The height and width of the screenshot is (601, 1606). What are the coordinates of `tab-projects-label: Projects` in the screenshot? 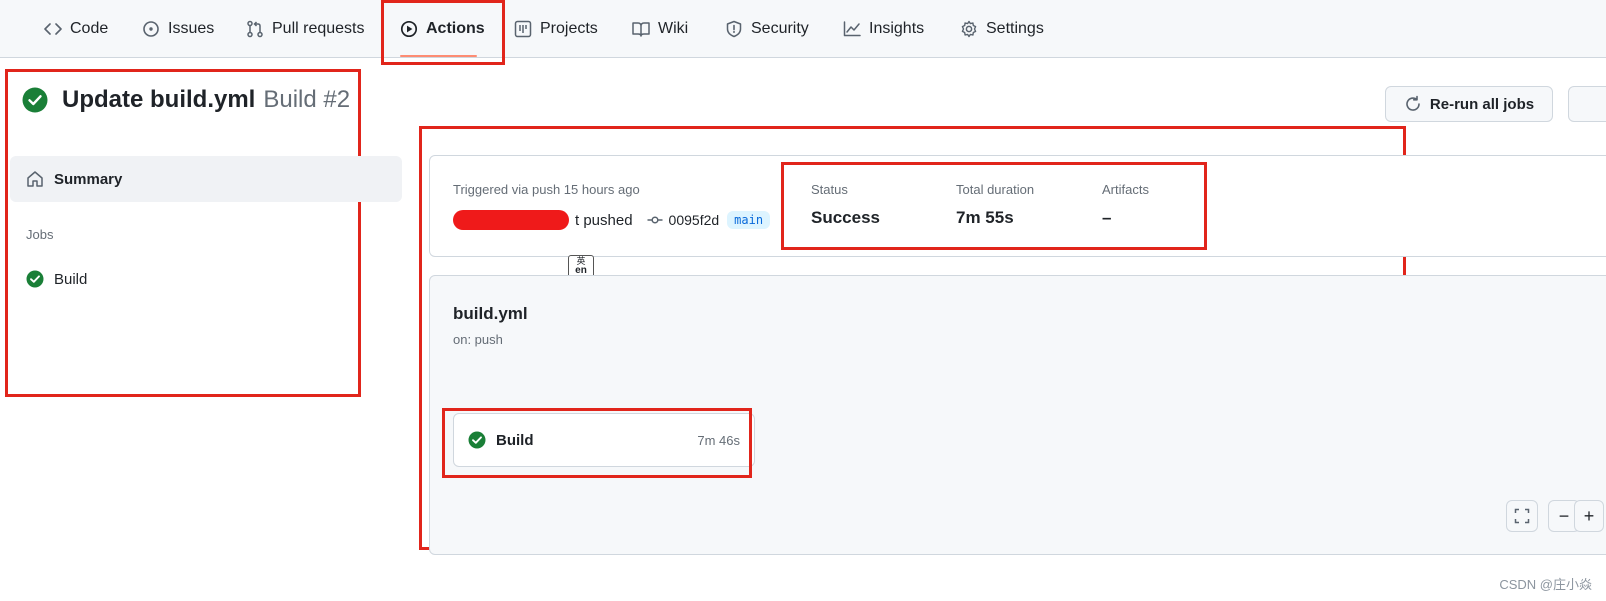 It's located at (569, 28).